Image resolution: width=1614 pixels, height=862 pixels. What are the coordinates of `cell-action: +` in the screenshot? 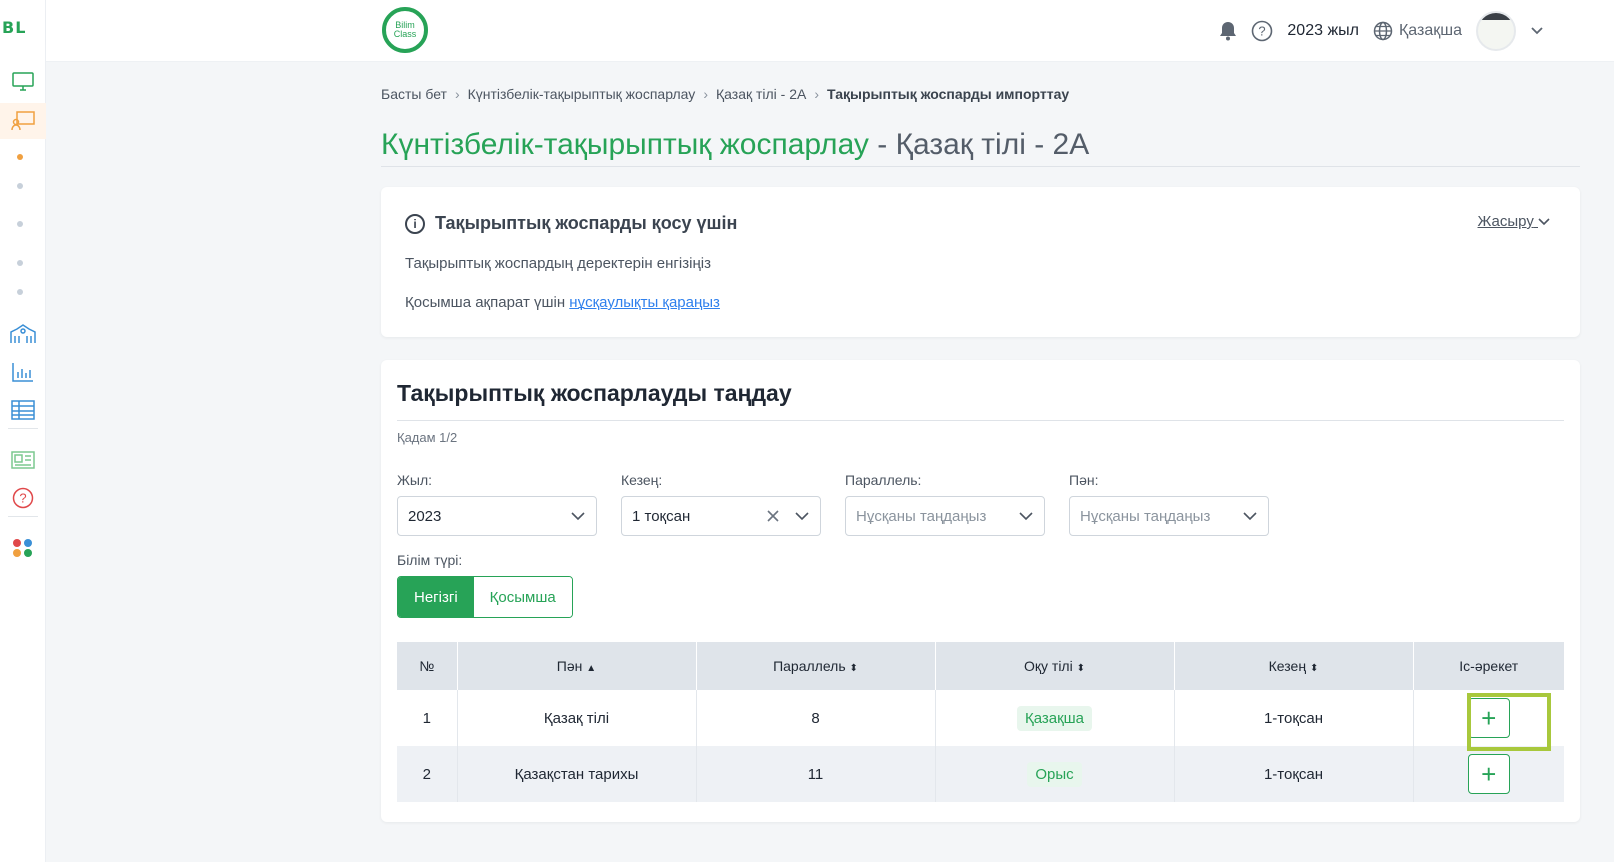 It's located at (1488, 774).